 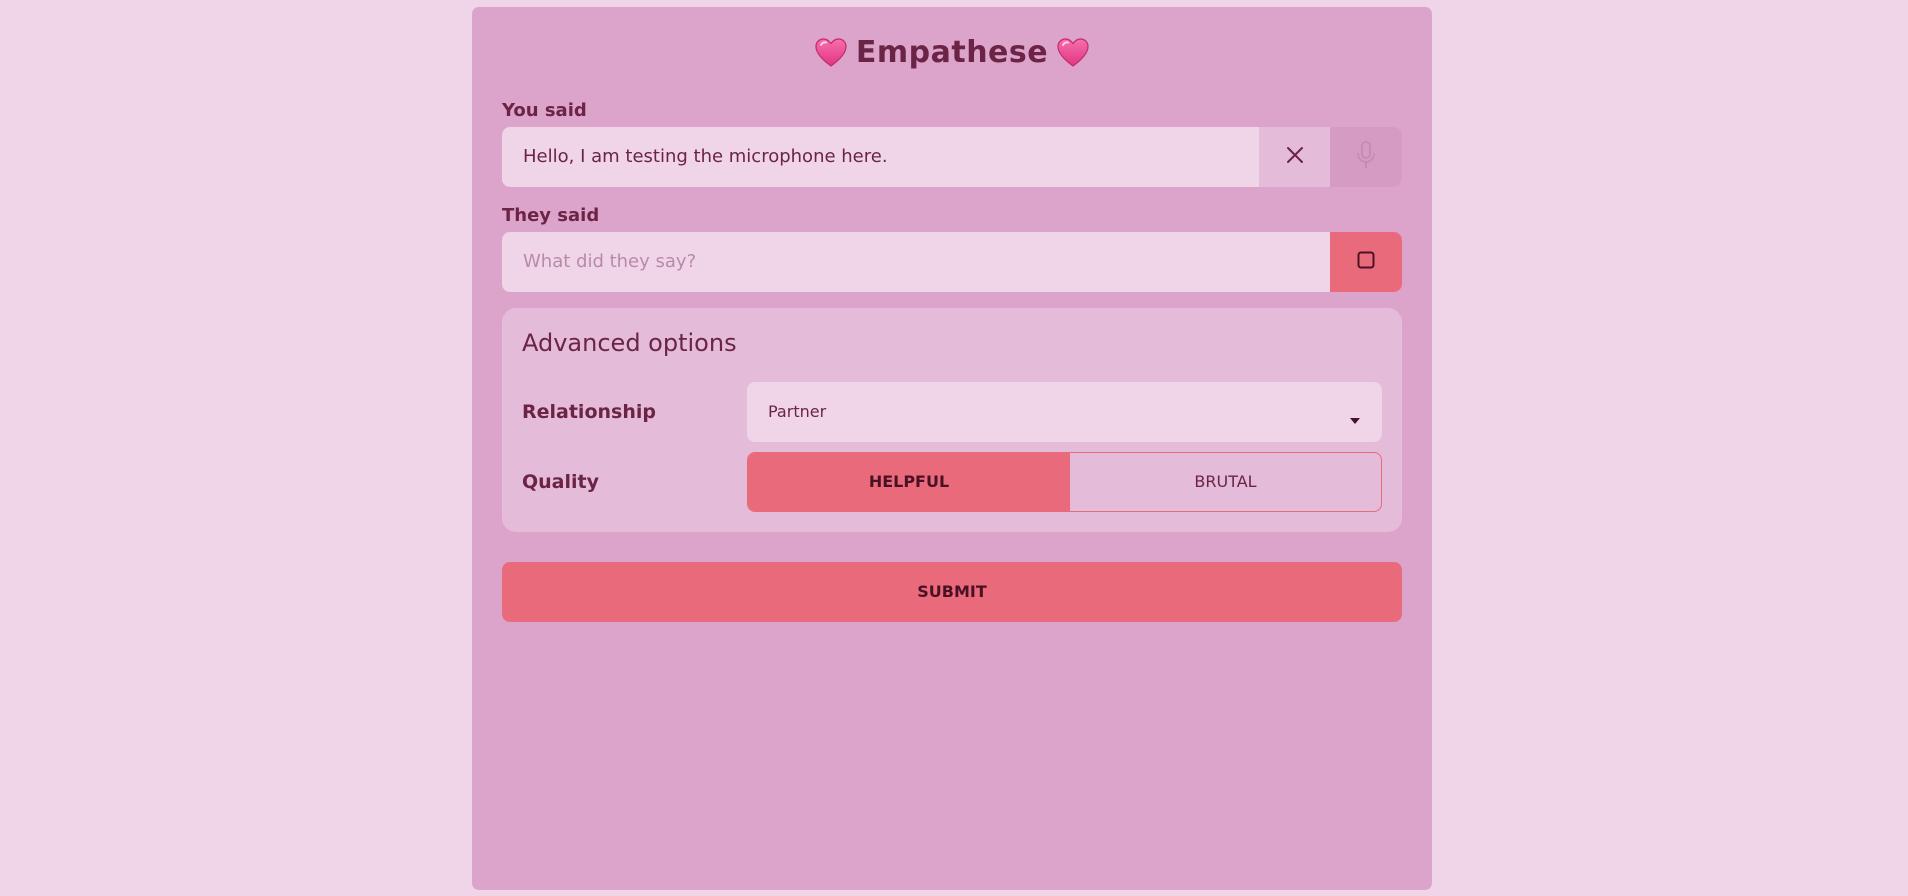 I want to click on you-said-field: Hello, I am testing the microphone here., so click(x=952, y=157).